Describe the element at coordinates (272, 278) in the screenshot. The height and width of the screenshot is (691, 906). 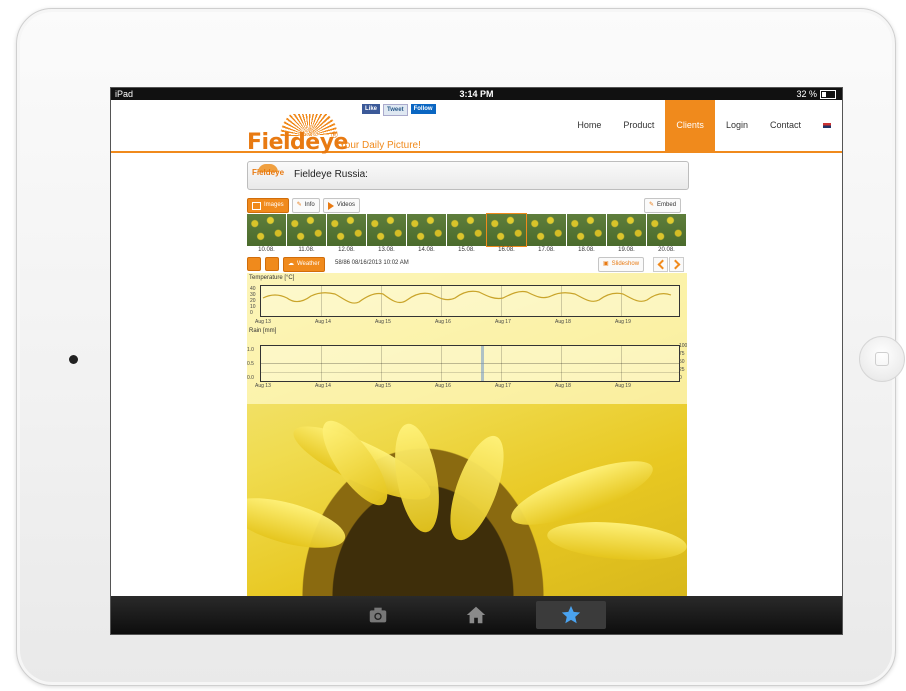
I see `temperature-label: Temperature [°C]` at that location.